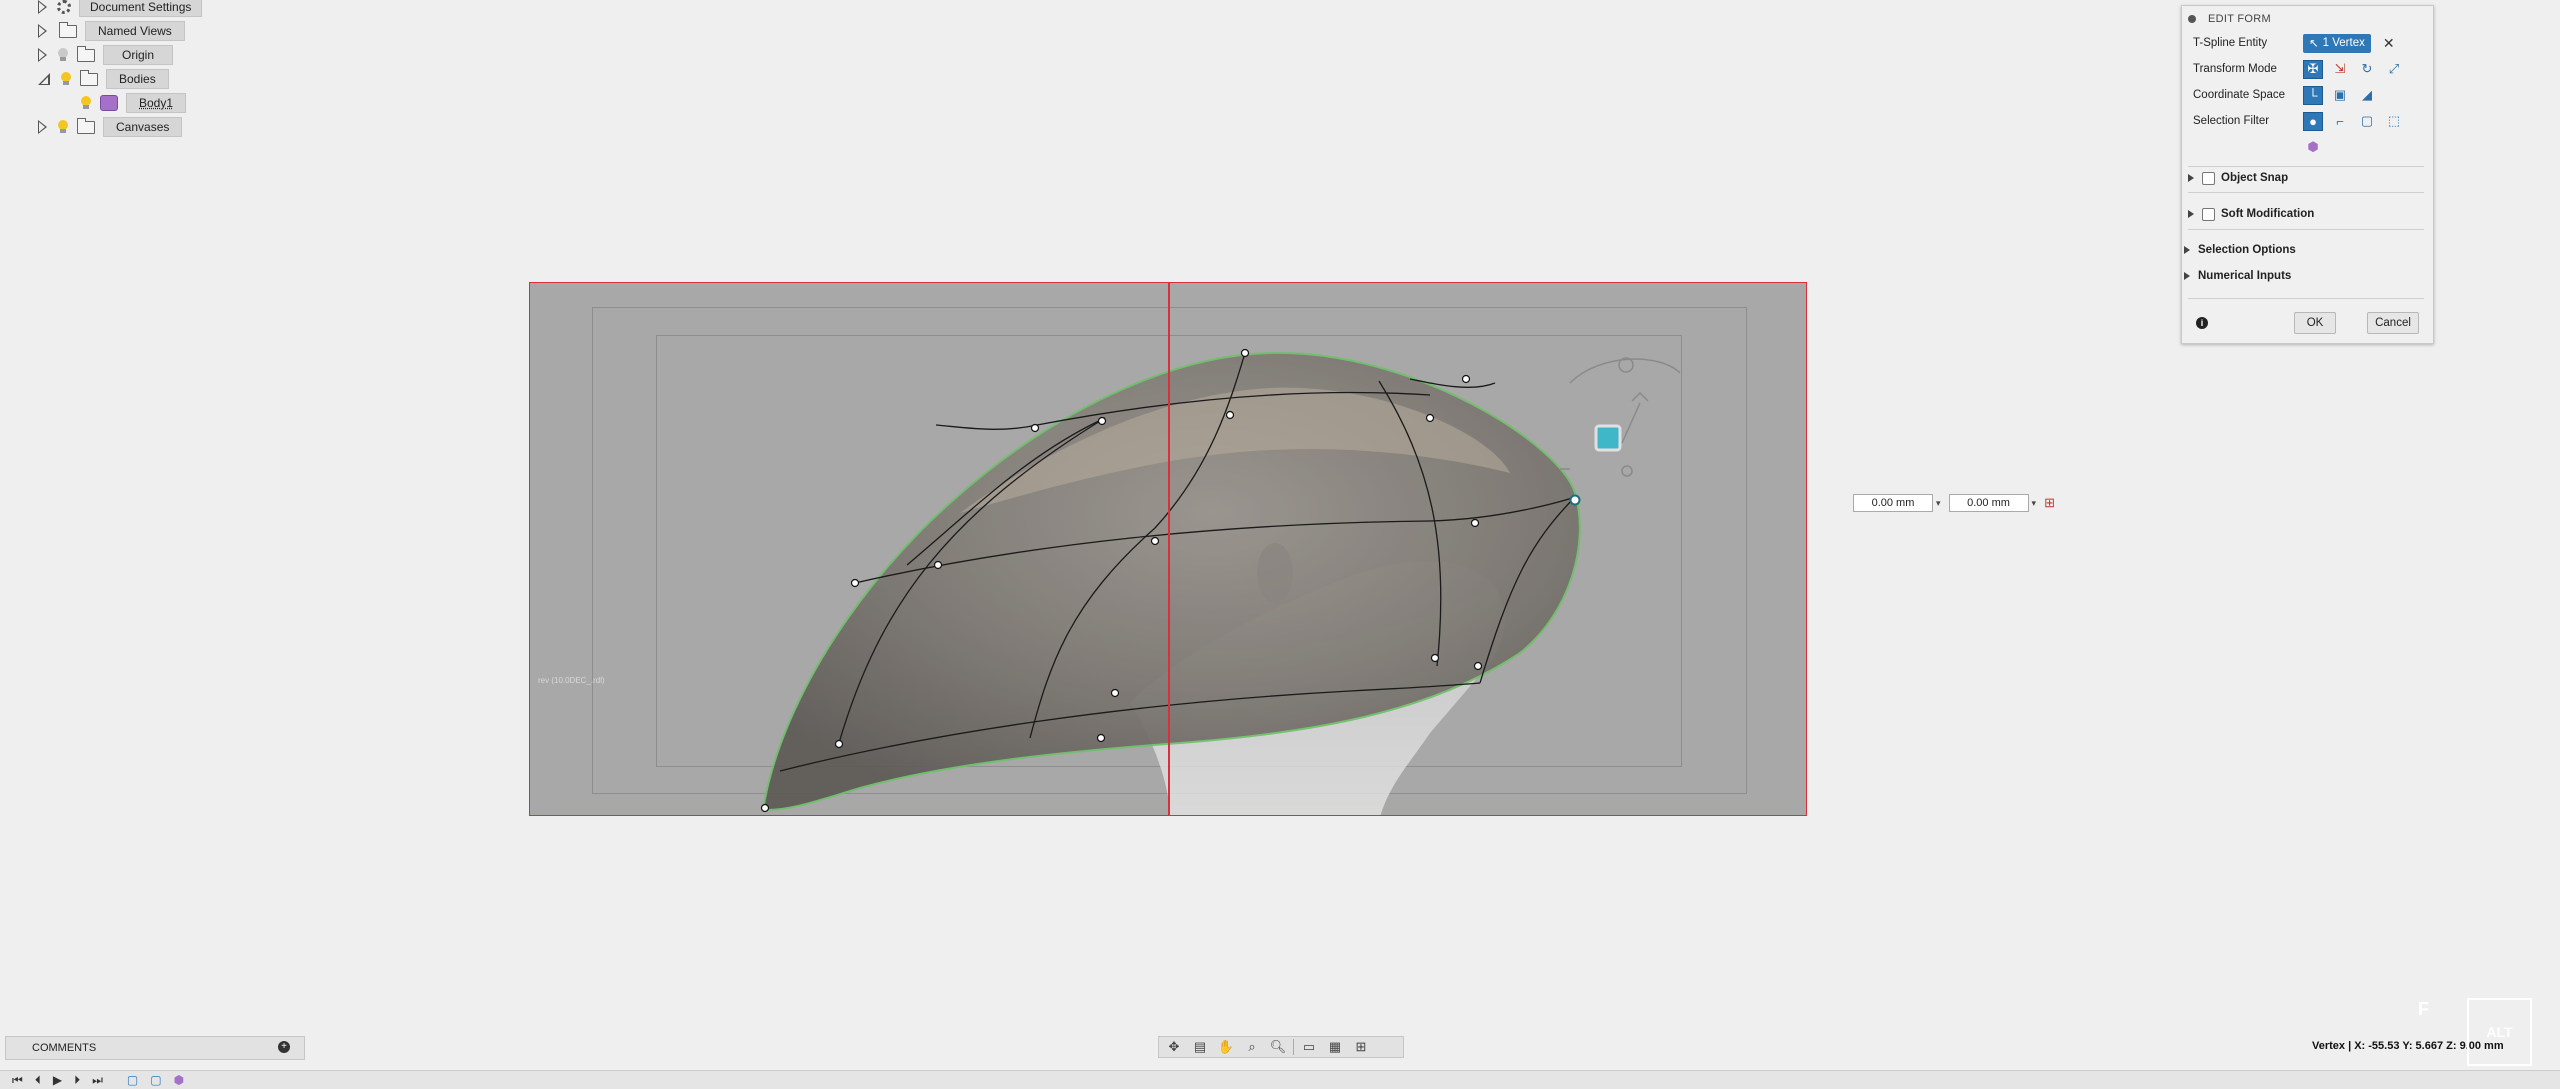 This screenshot has width=2560, height=1089. What do you see at coordinates (2313, 69) in the screenshot?
I see `multi-transform-icon: ✠` at bounding box center [2313, 69].